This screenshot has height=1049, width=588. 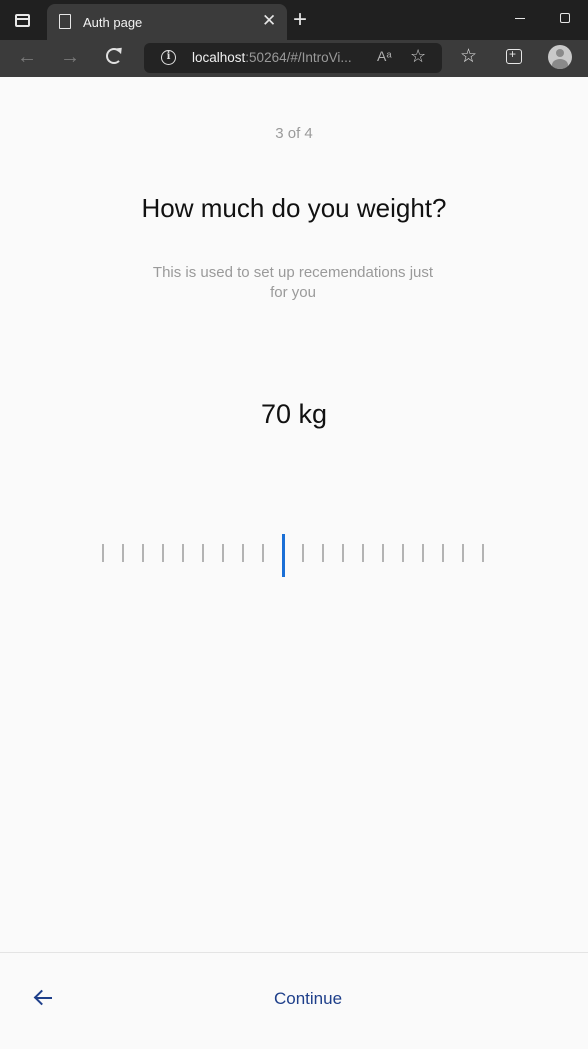 What do you see at coordinates (294, 133) in the screenshot?
I see `step-indicator: 3 of 4` at bounding box center [294, 133].